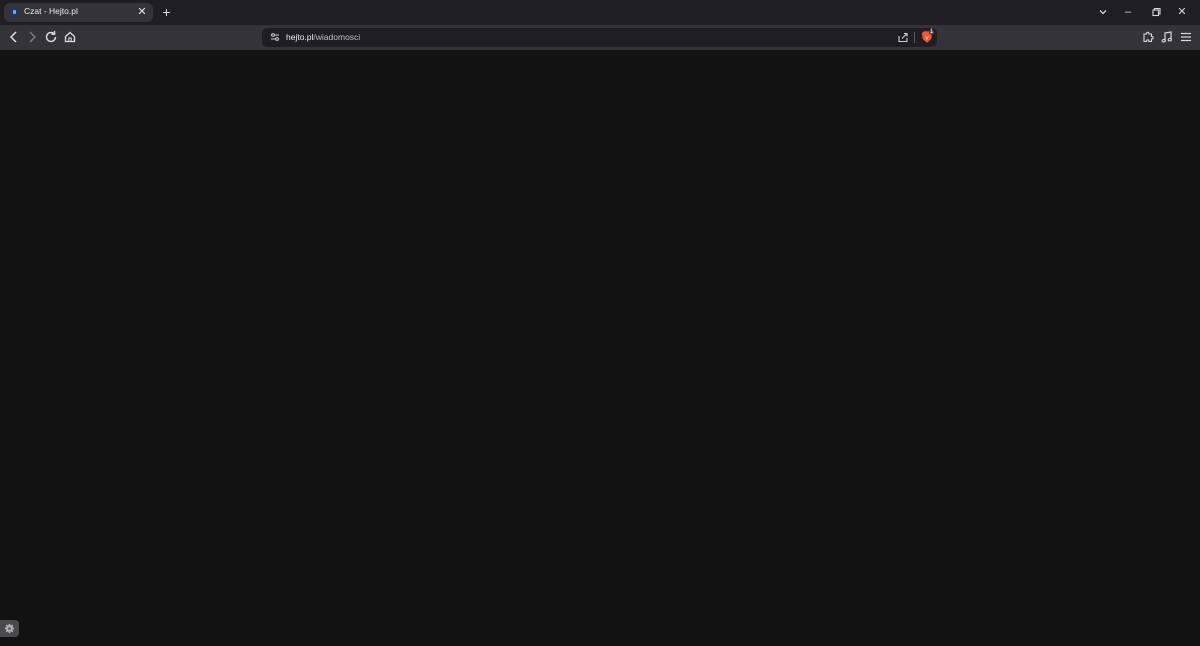 This screenshot has width=1200, height=646. What do you see at coordinates (600, 12) in the screenshot?
I see `tab-strip: Czat - Hejto.pl ✕ + – ✕` at bounding box center [600, 12].